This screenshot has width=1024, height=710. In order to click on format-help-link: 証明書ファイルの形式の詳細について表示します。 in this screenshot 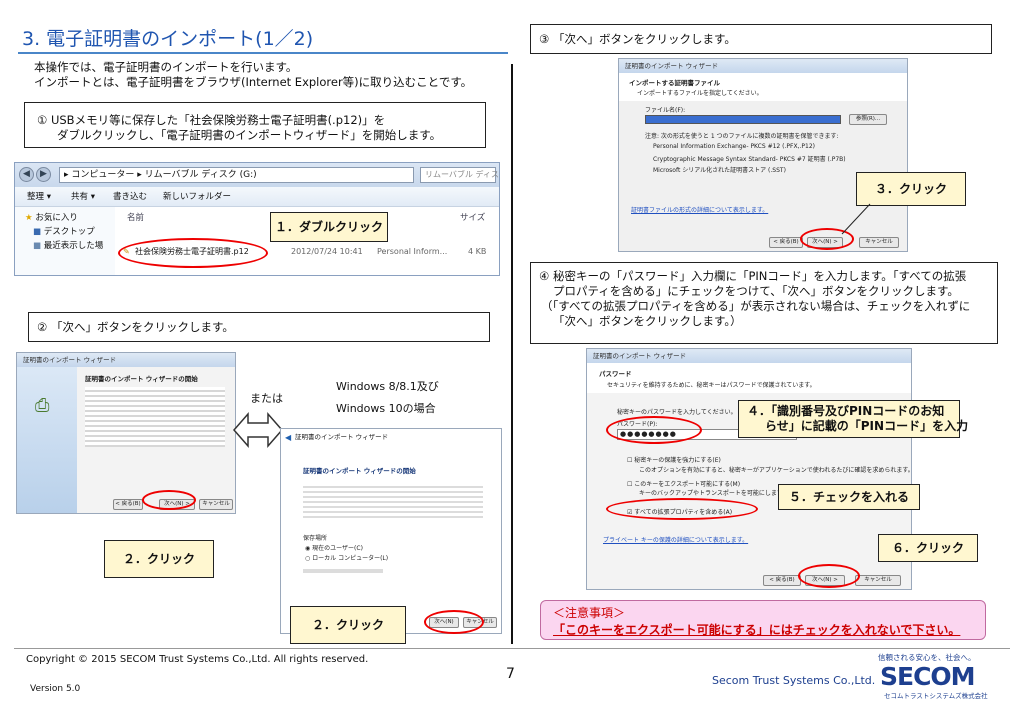, I will do `click(699, 209)`.